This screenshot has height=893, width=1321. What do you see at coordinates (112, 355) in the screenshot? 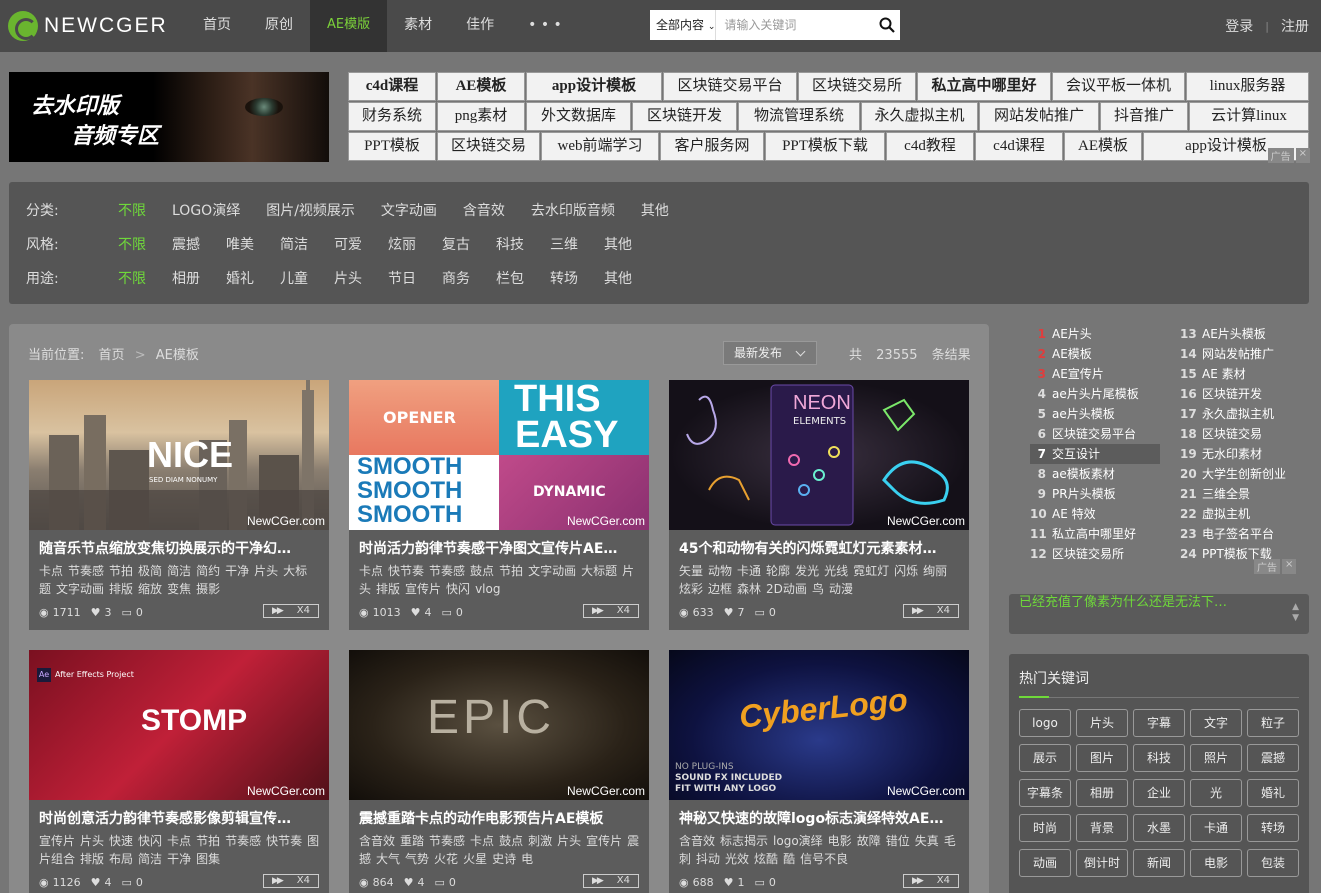
I see `breadcrumb-home: 首页` at bounding box center [112, 355].